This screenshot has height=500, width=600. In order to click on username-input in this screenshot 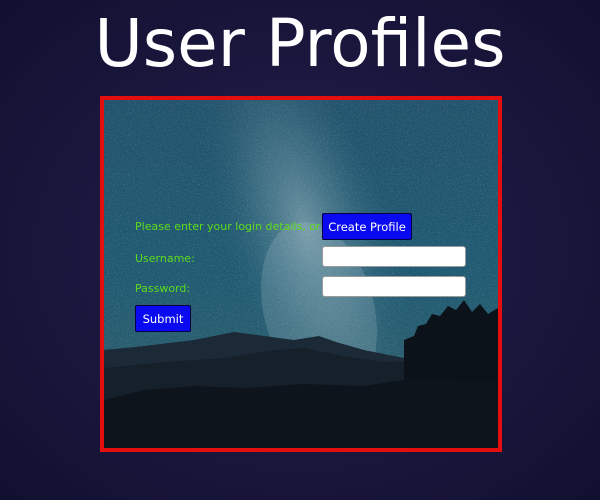, I will do `click(394, 256)`.